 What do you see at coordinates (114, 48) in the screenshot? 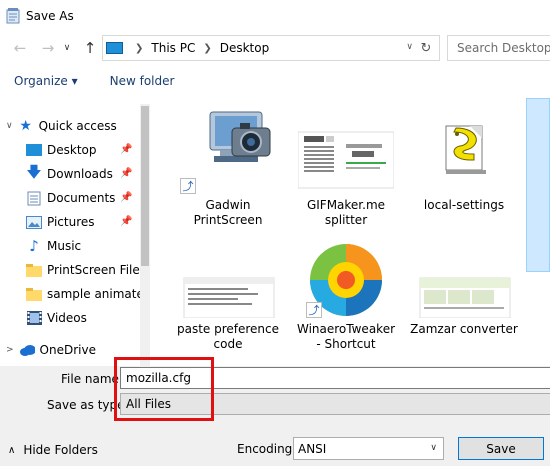
I see `this-pc-icon` at bounding box center [114, 48].